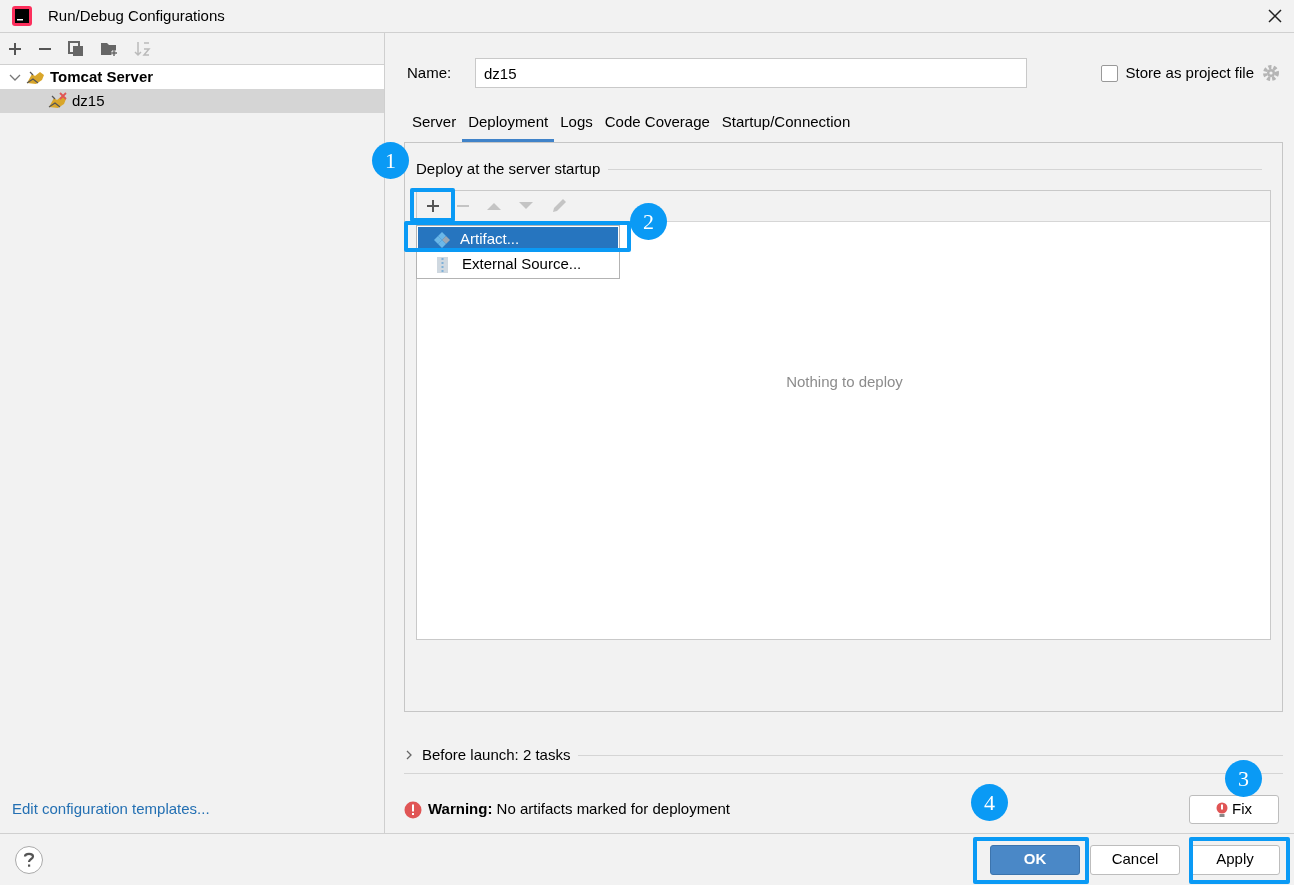  Describe the element at coordinates (29, 859) in the screenshot. I see `help-icon` at that location.